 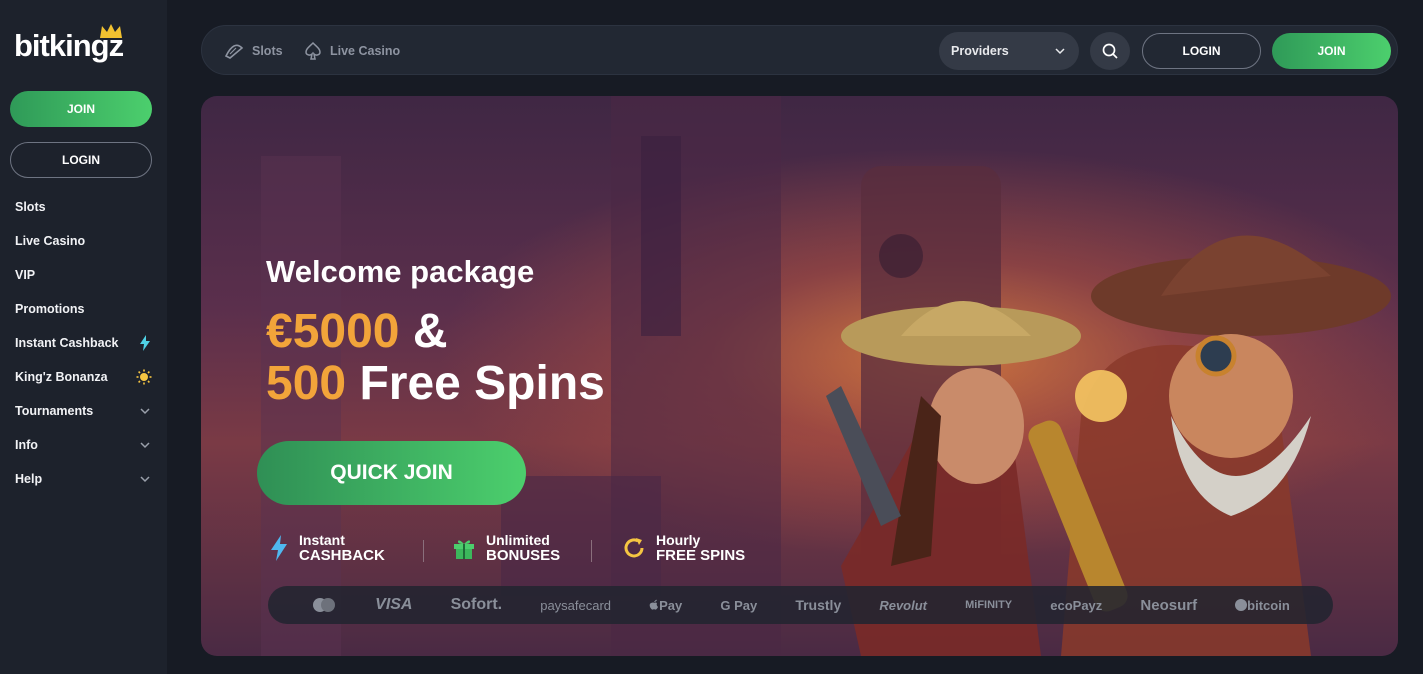 I want to click on providers-dropdown: Providers, so click(x=1009, y=51).